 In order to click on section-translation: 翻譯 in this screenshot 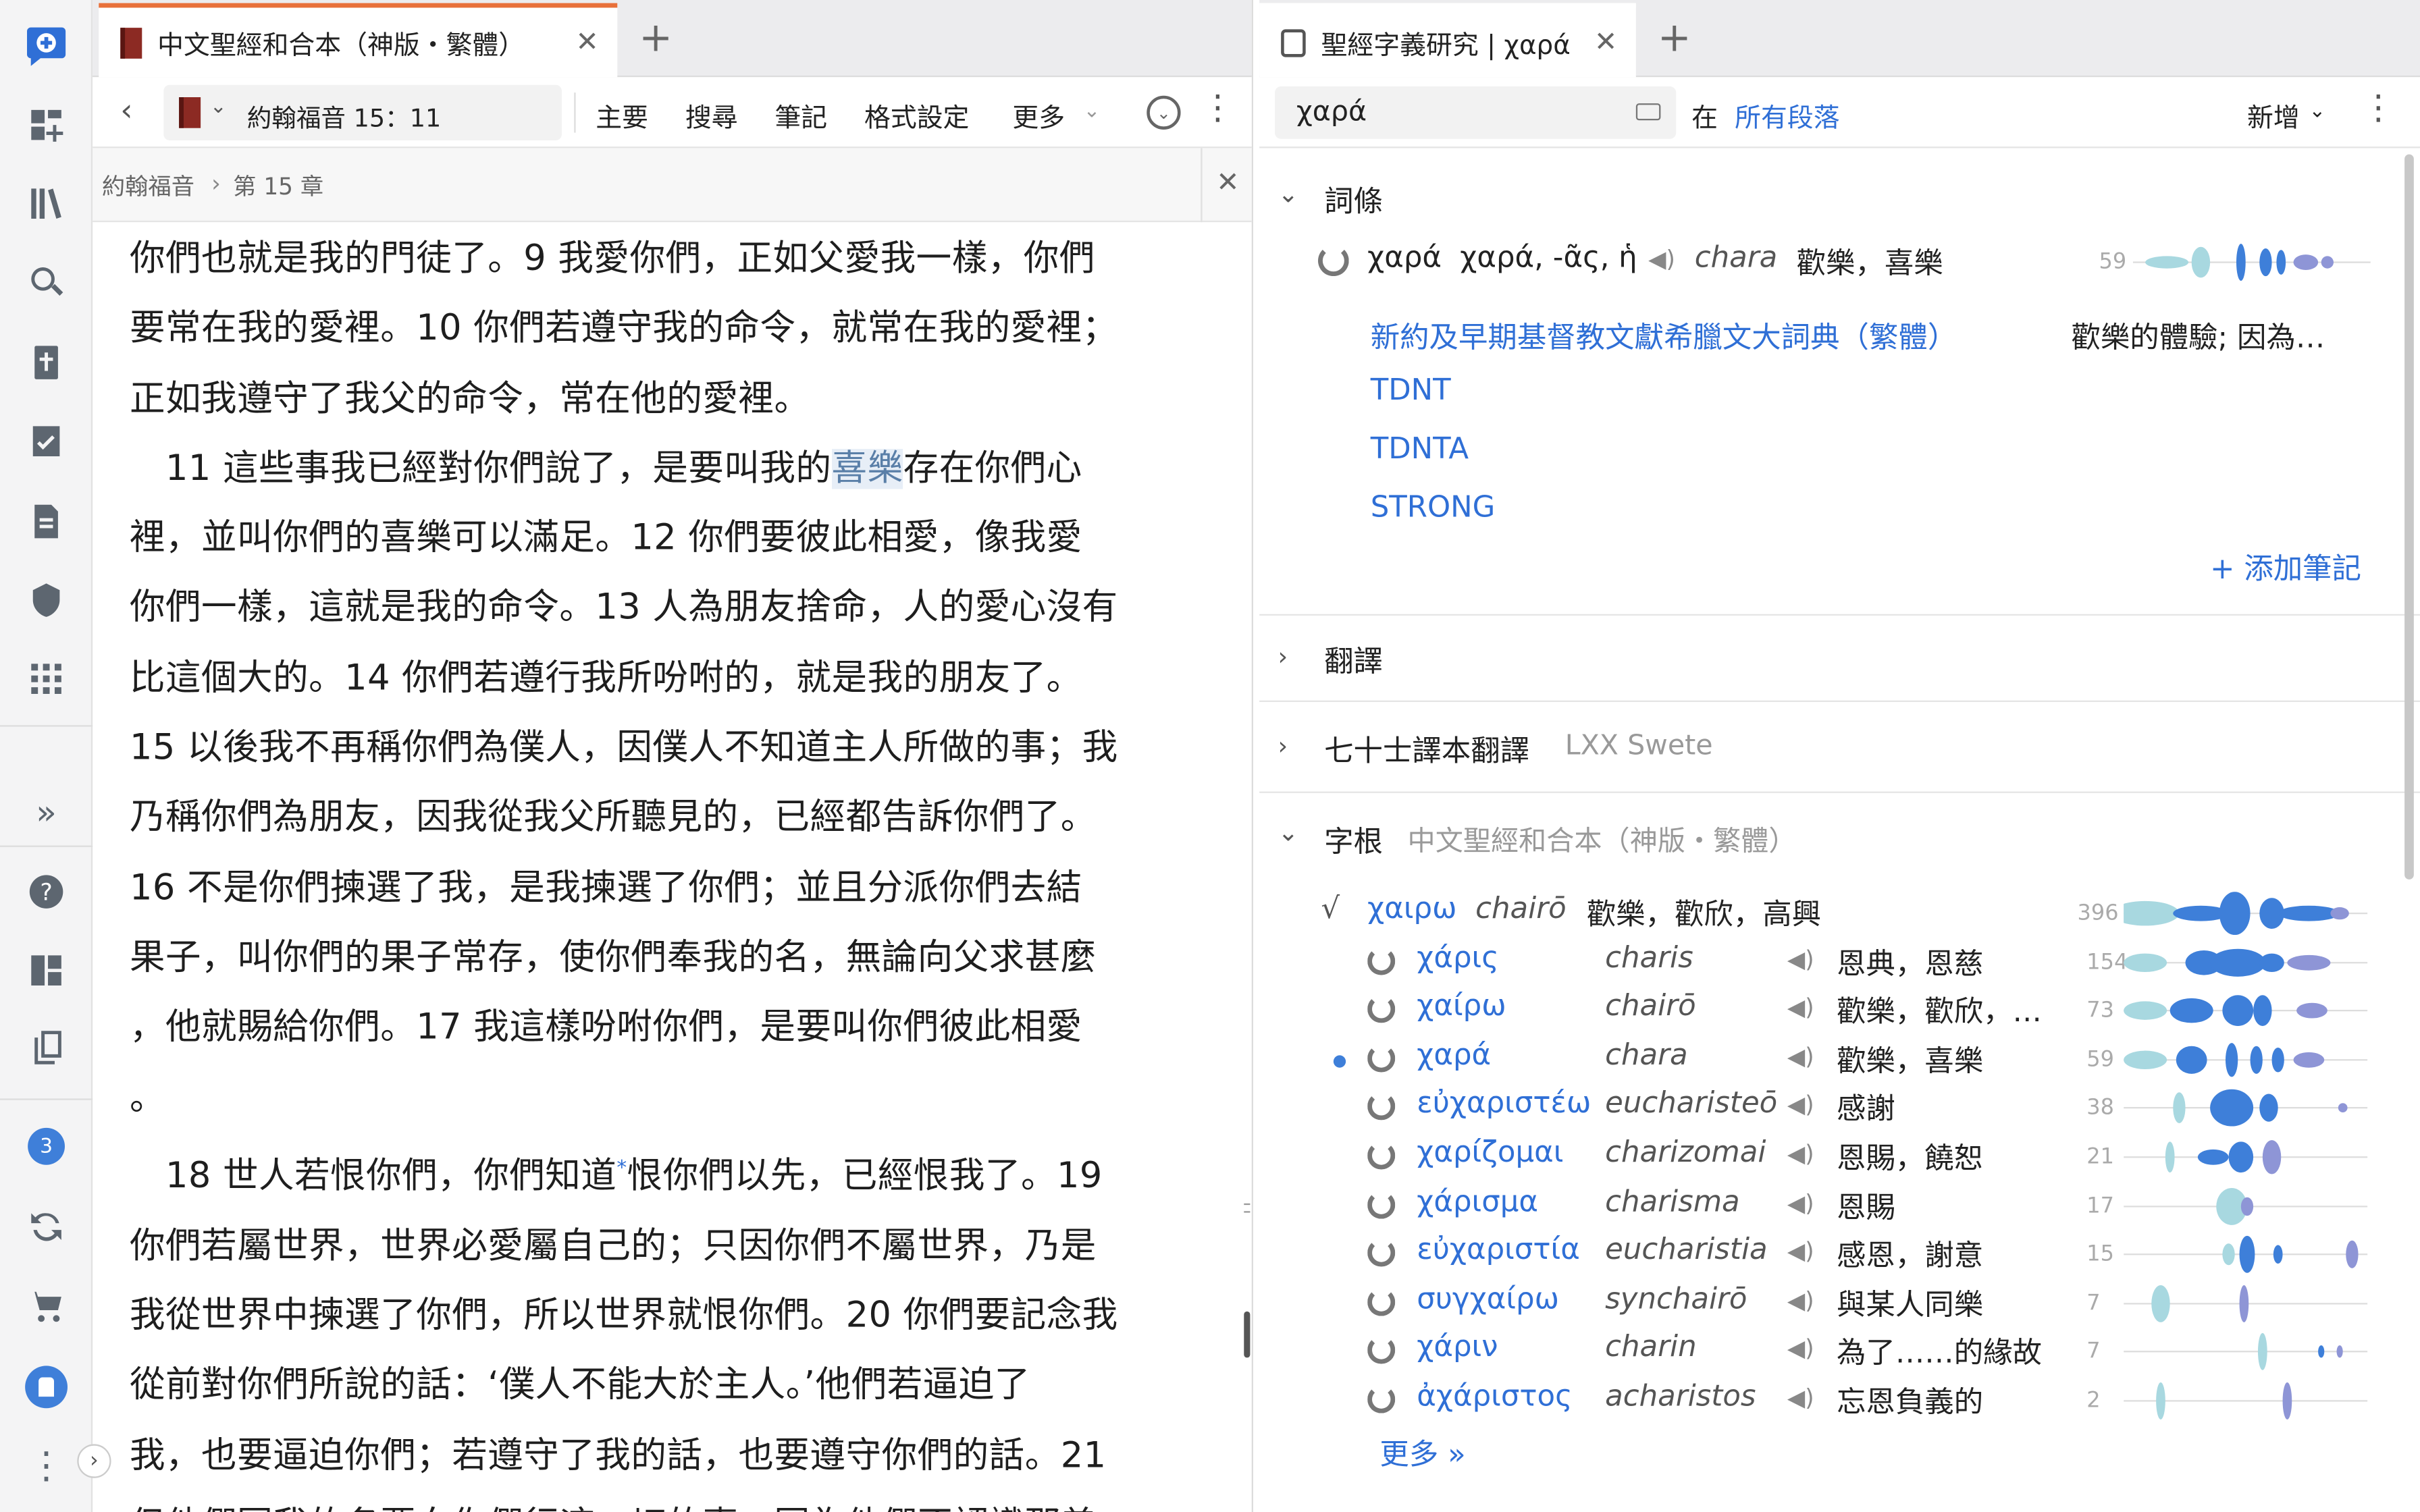, I will do `click(1353, 659)`.